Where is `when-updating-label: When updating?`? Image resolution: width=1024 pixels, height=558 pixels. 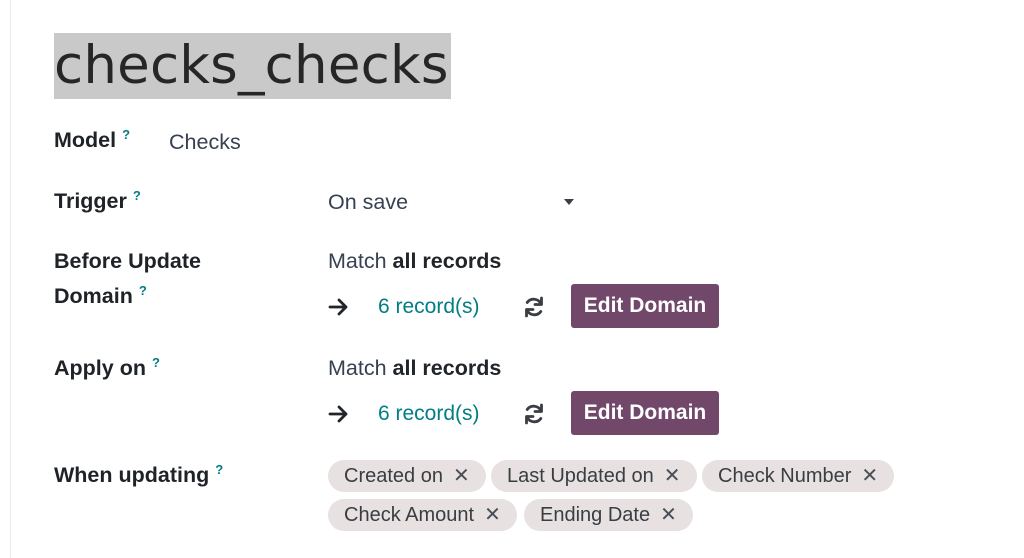
when-updating-label: When updating? is located at coordinates (139, 474).